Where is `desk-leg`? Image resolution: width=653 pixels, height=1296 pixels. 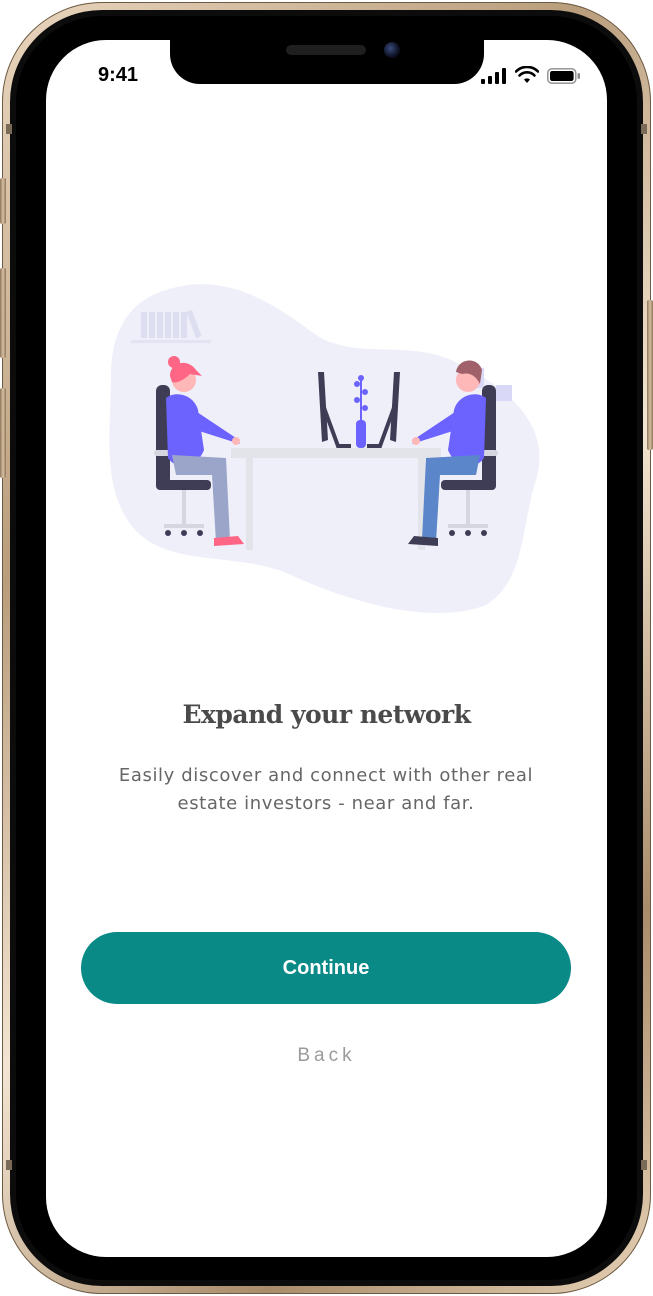
desk-leg is located at coordinates (249, 504).